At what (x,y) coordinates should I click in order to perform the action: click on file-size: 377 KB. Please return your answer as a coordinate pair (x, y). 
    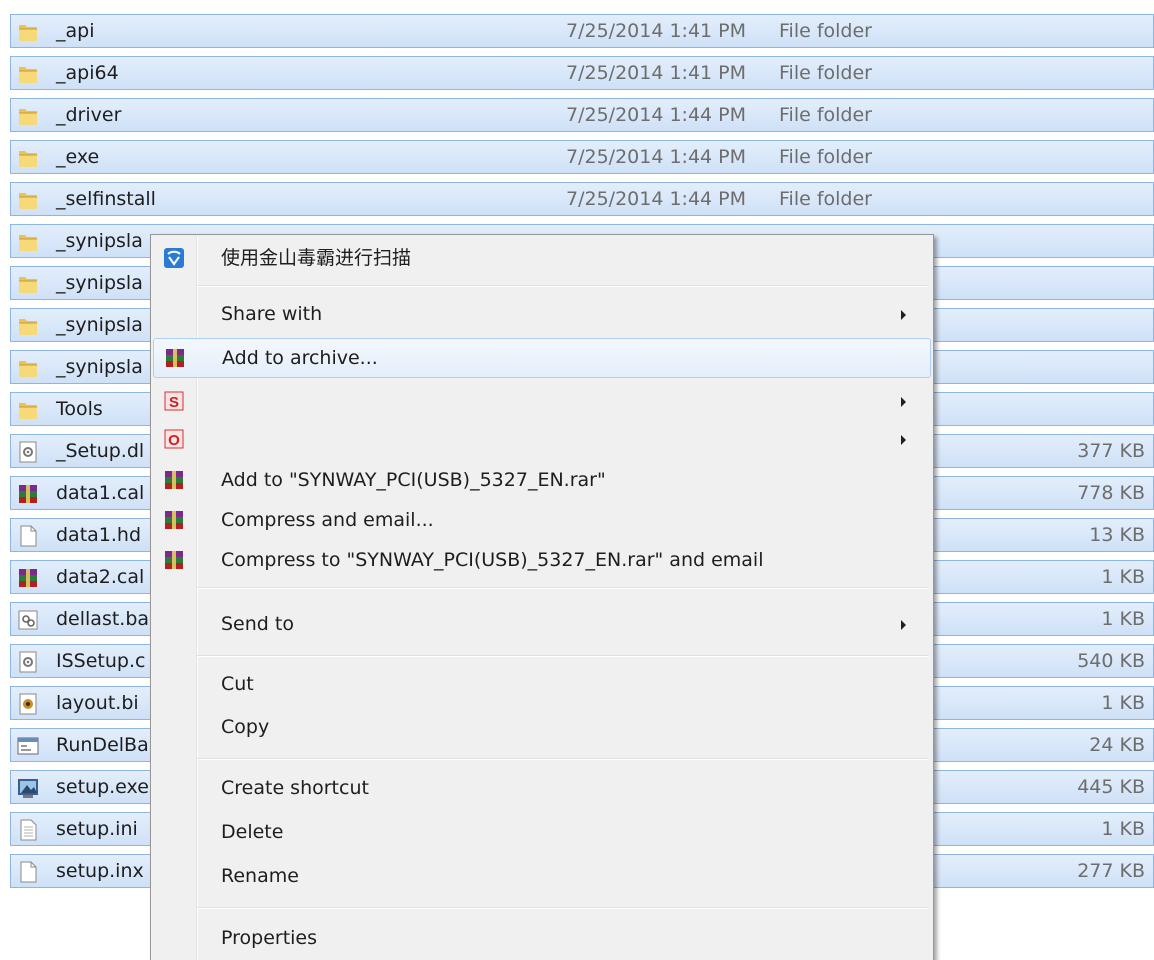
    Looking at the image, I should click on (1111, 451).